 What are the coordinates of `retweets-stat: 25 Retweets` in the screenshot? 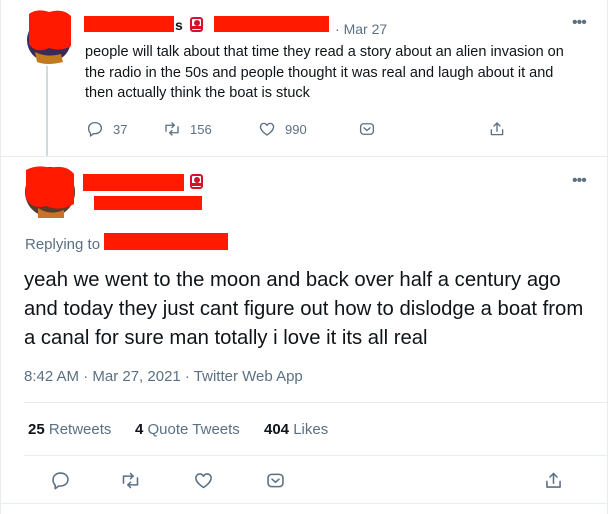 It's located at (69, 429).